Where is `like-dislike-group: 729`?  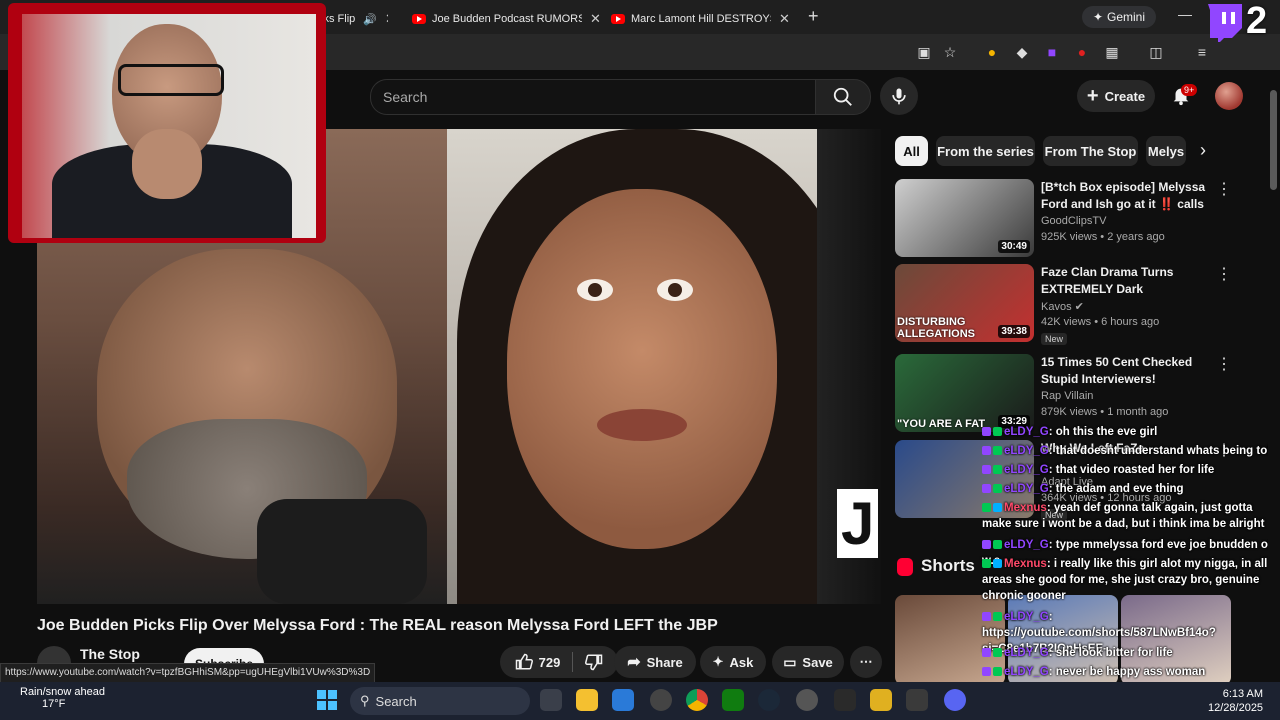 like-dislike-group: 729 is located at coordinates (559, 662).